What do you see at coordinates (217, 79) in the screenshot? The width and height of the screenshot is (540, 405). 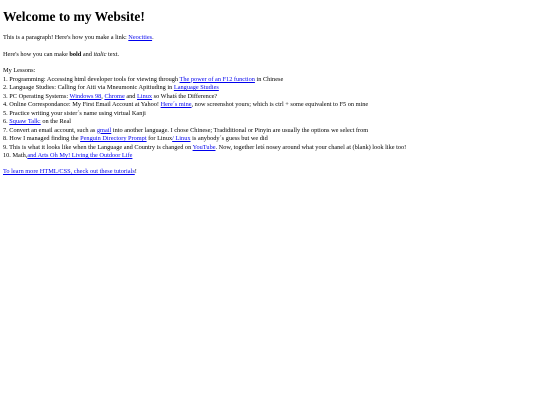 I see `f12-function-link: The power of an F12 function` at bounding box center [217, 79].